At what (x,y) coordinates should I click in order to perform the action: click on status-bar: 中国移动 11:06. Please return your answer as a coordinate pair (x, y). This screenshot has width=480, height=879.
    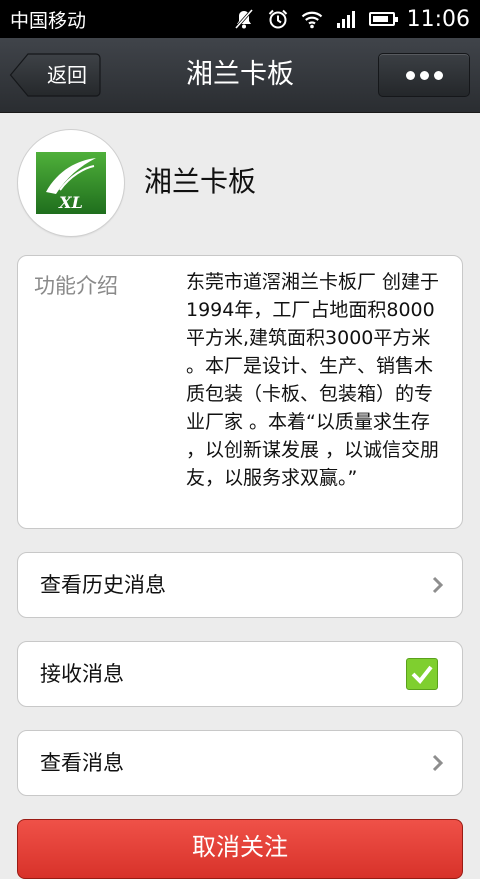
    Looking at the image, I should click on (240, 19).